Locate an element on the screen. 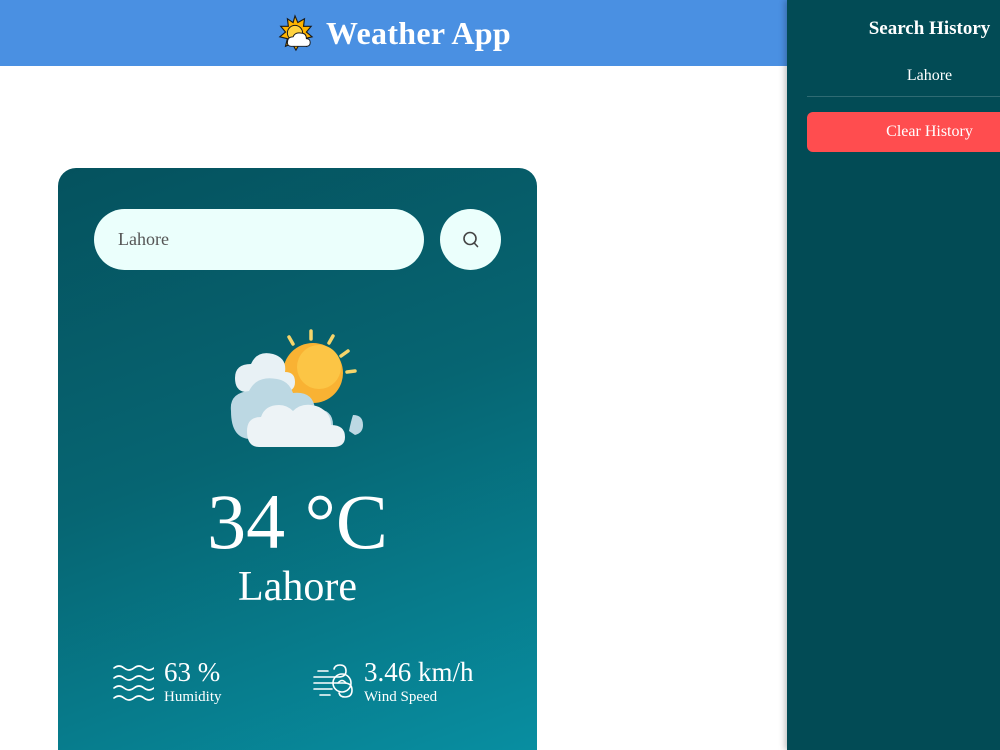 The height and width of the screenshot is (750, 1000). search-button is located at coordinates (470, 239).